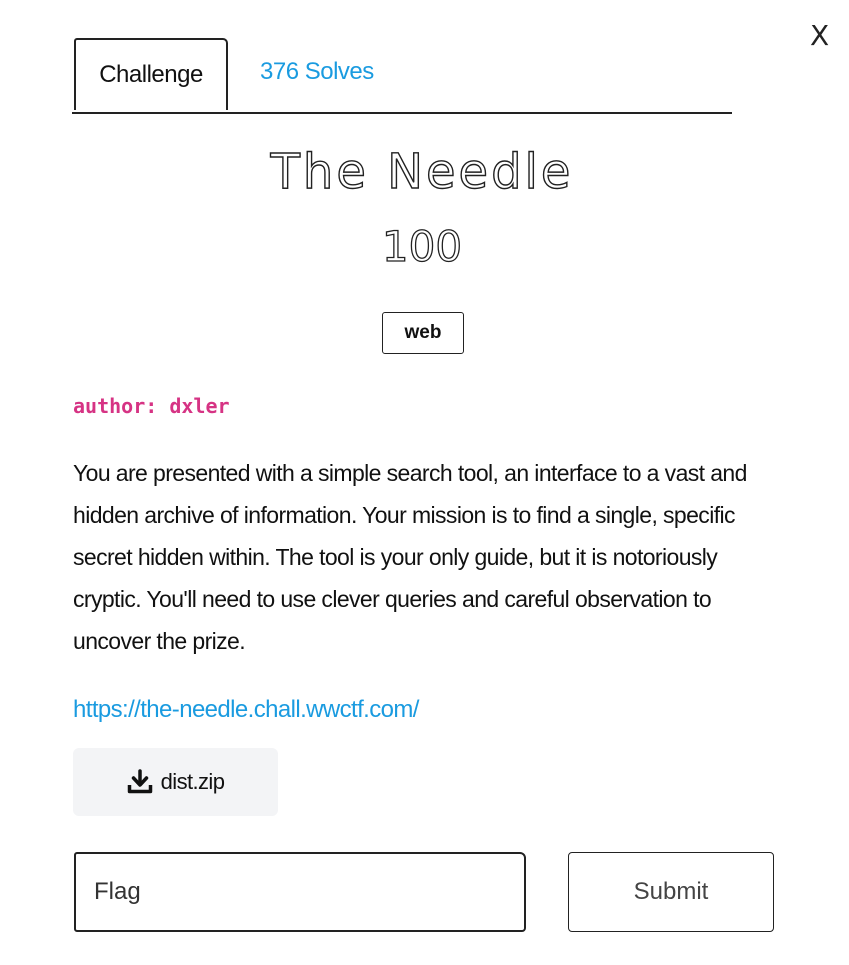 This screenshot has height=965, width=849. Describe the element at coordinates (300, 892) in the screenshot. I see `flag-input` at that location.